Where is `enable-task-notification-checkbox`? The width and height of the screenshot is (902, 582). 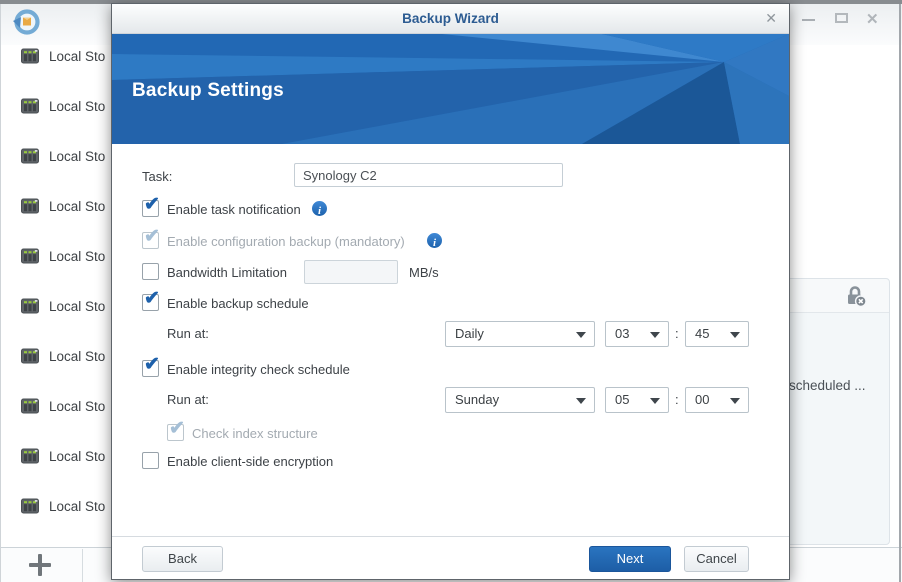 enable-task-notification-checkbox is located at coordinates (151, 205).